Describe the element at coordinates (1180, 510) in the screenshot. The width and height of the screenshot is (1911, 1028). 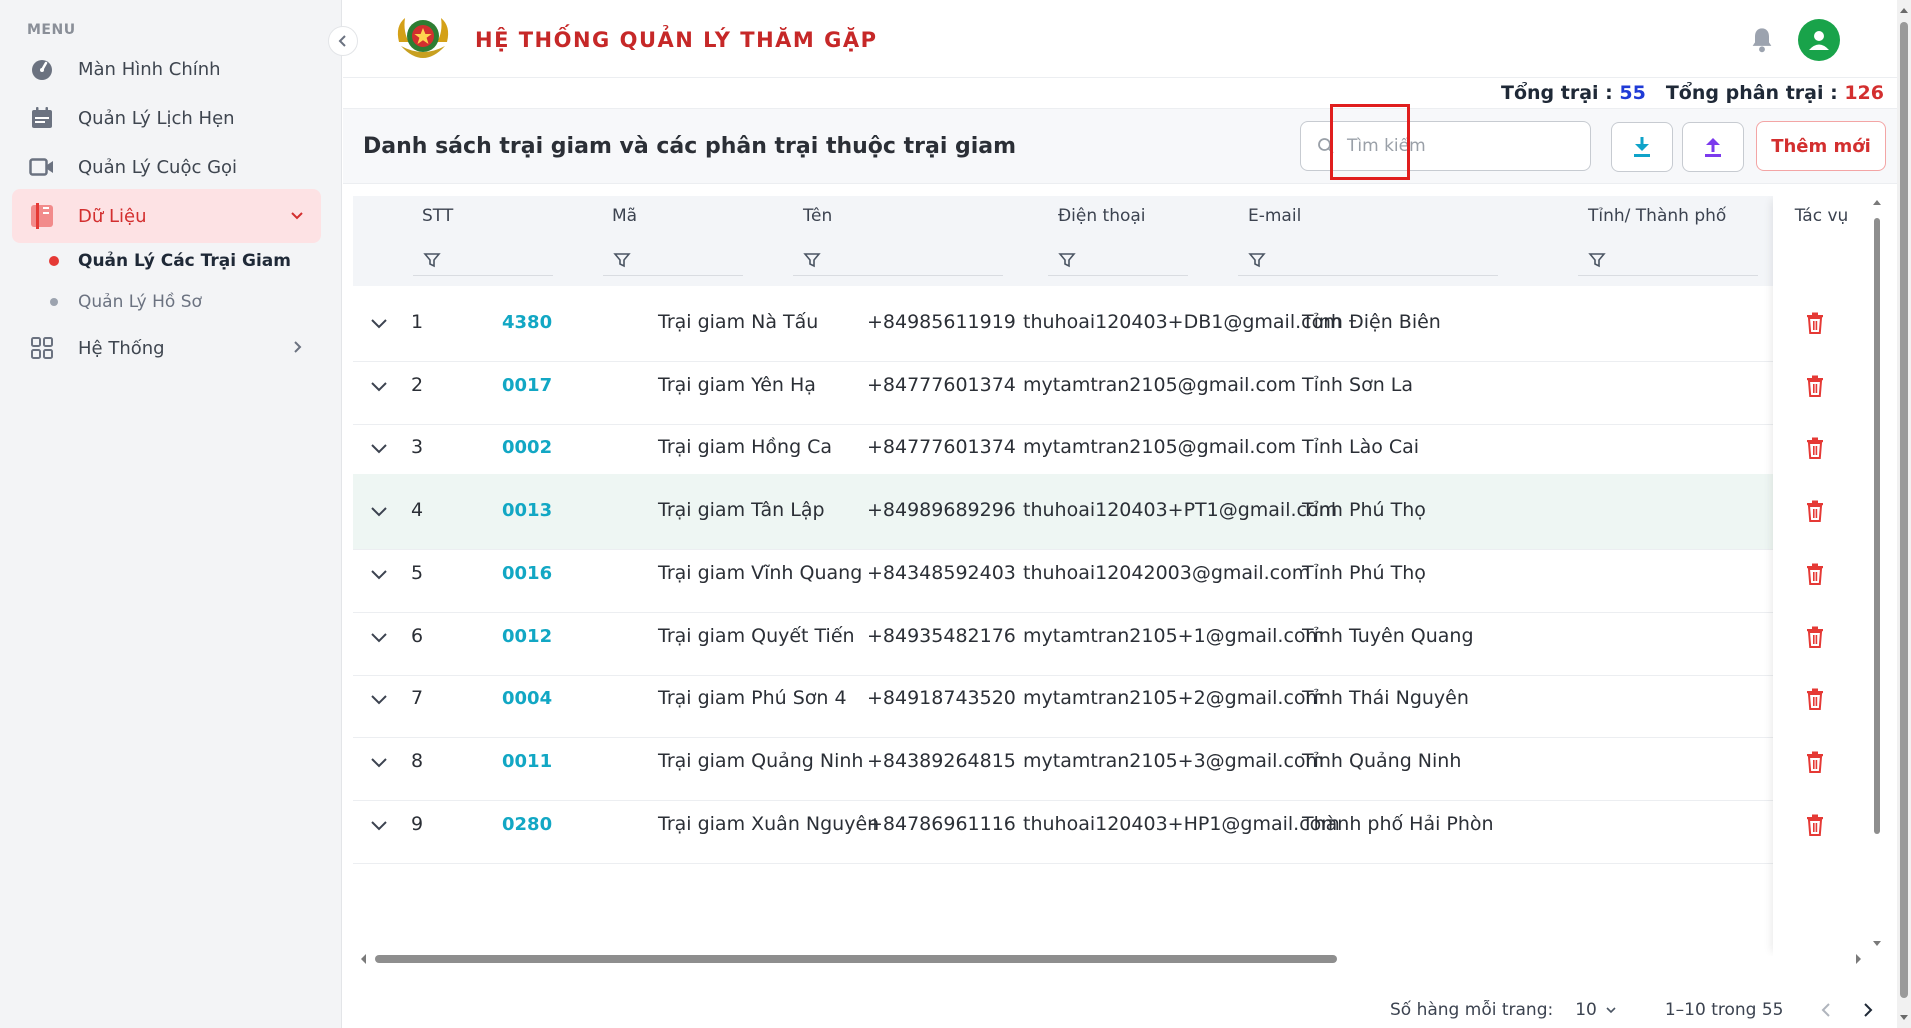
I see `cell-email: thuhoai120403+PT1@gmail.com` at that location.